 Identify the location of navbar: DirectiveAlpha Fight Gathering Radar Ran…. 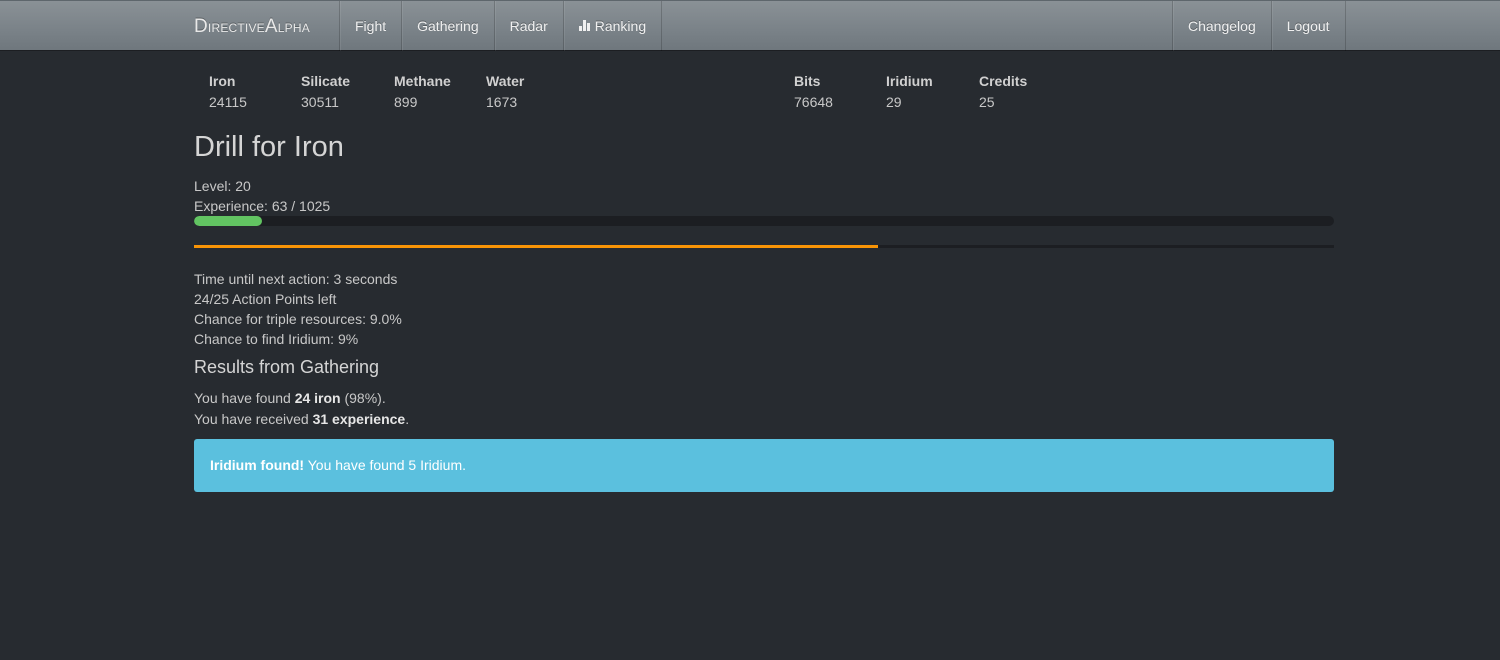
(750, 25).